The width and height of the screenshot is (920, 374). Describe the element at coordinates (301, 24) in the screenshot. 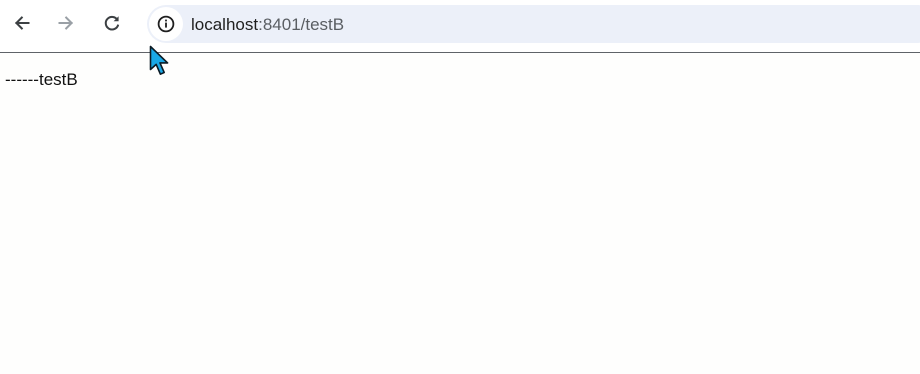

I see `url-path: :8401/testB` at that location.